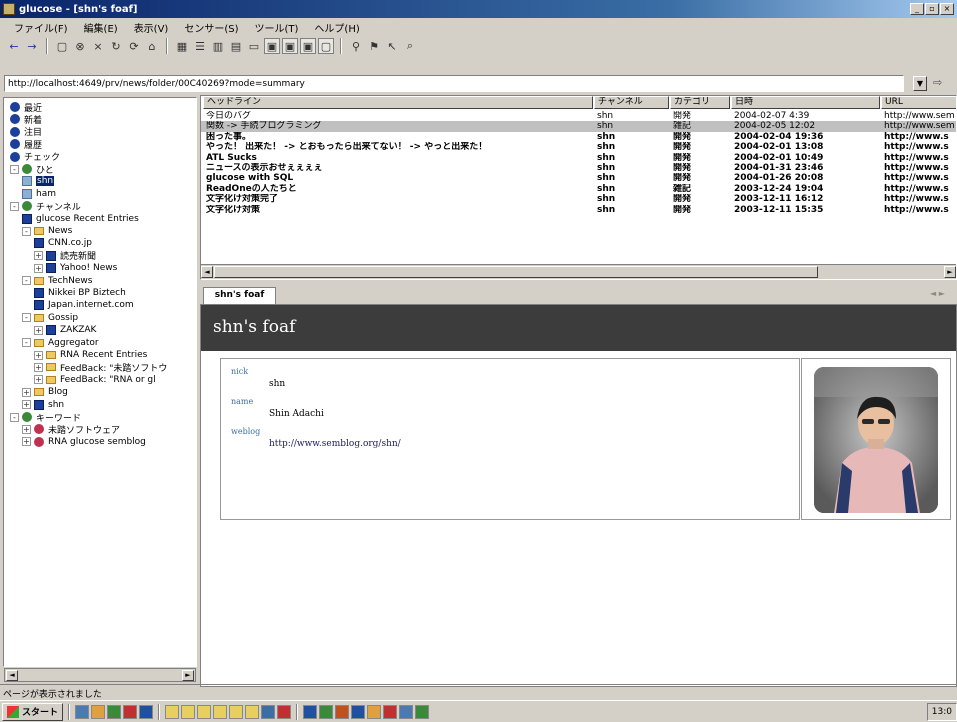 This screenshot has height=722, width=957. Describe the element at coordinates (200, 46) in the screenshot. I see `list-view-icon: ☰` at that location.